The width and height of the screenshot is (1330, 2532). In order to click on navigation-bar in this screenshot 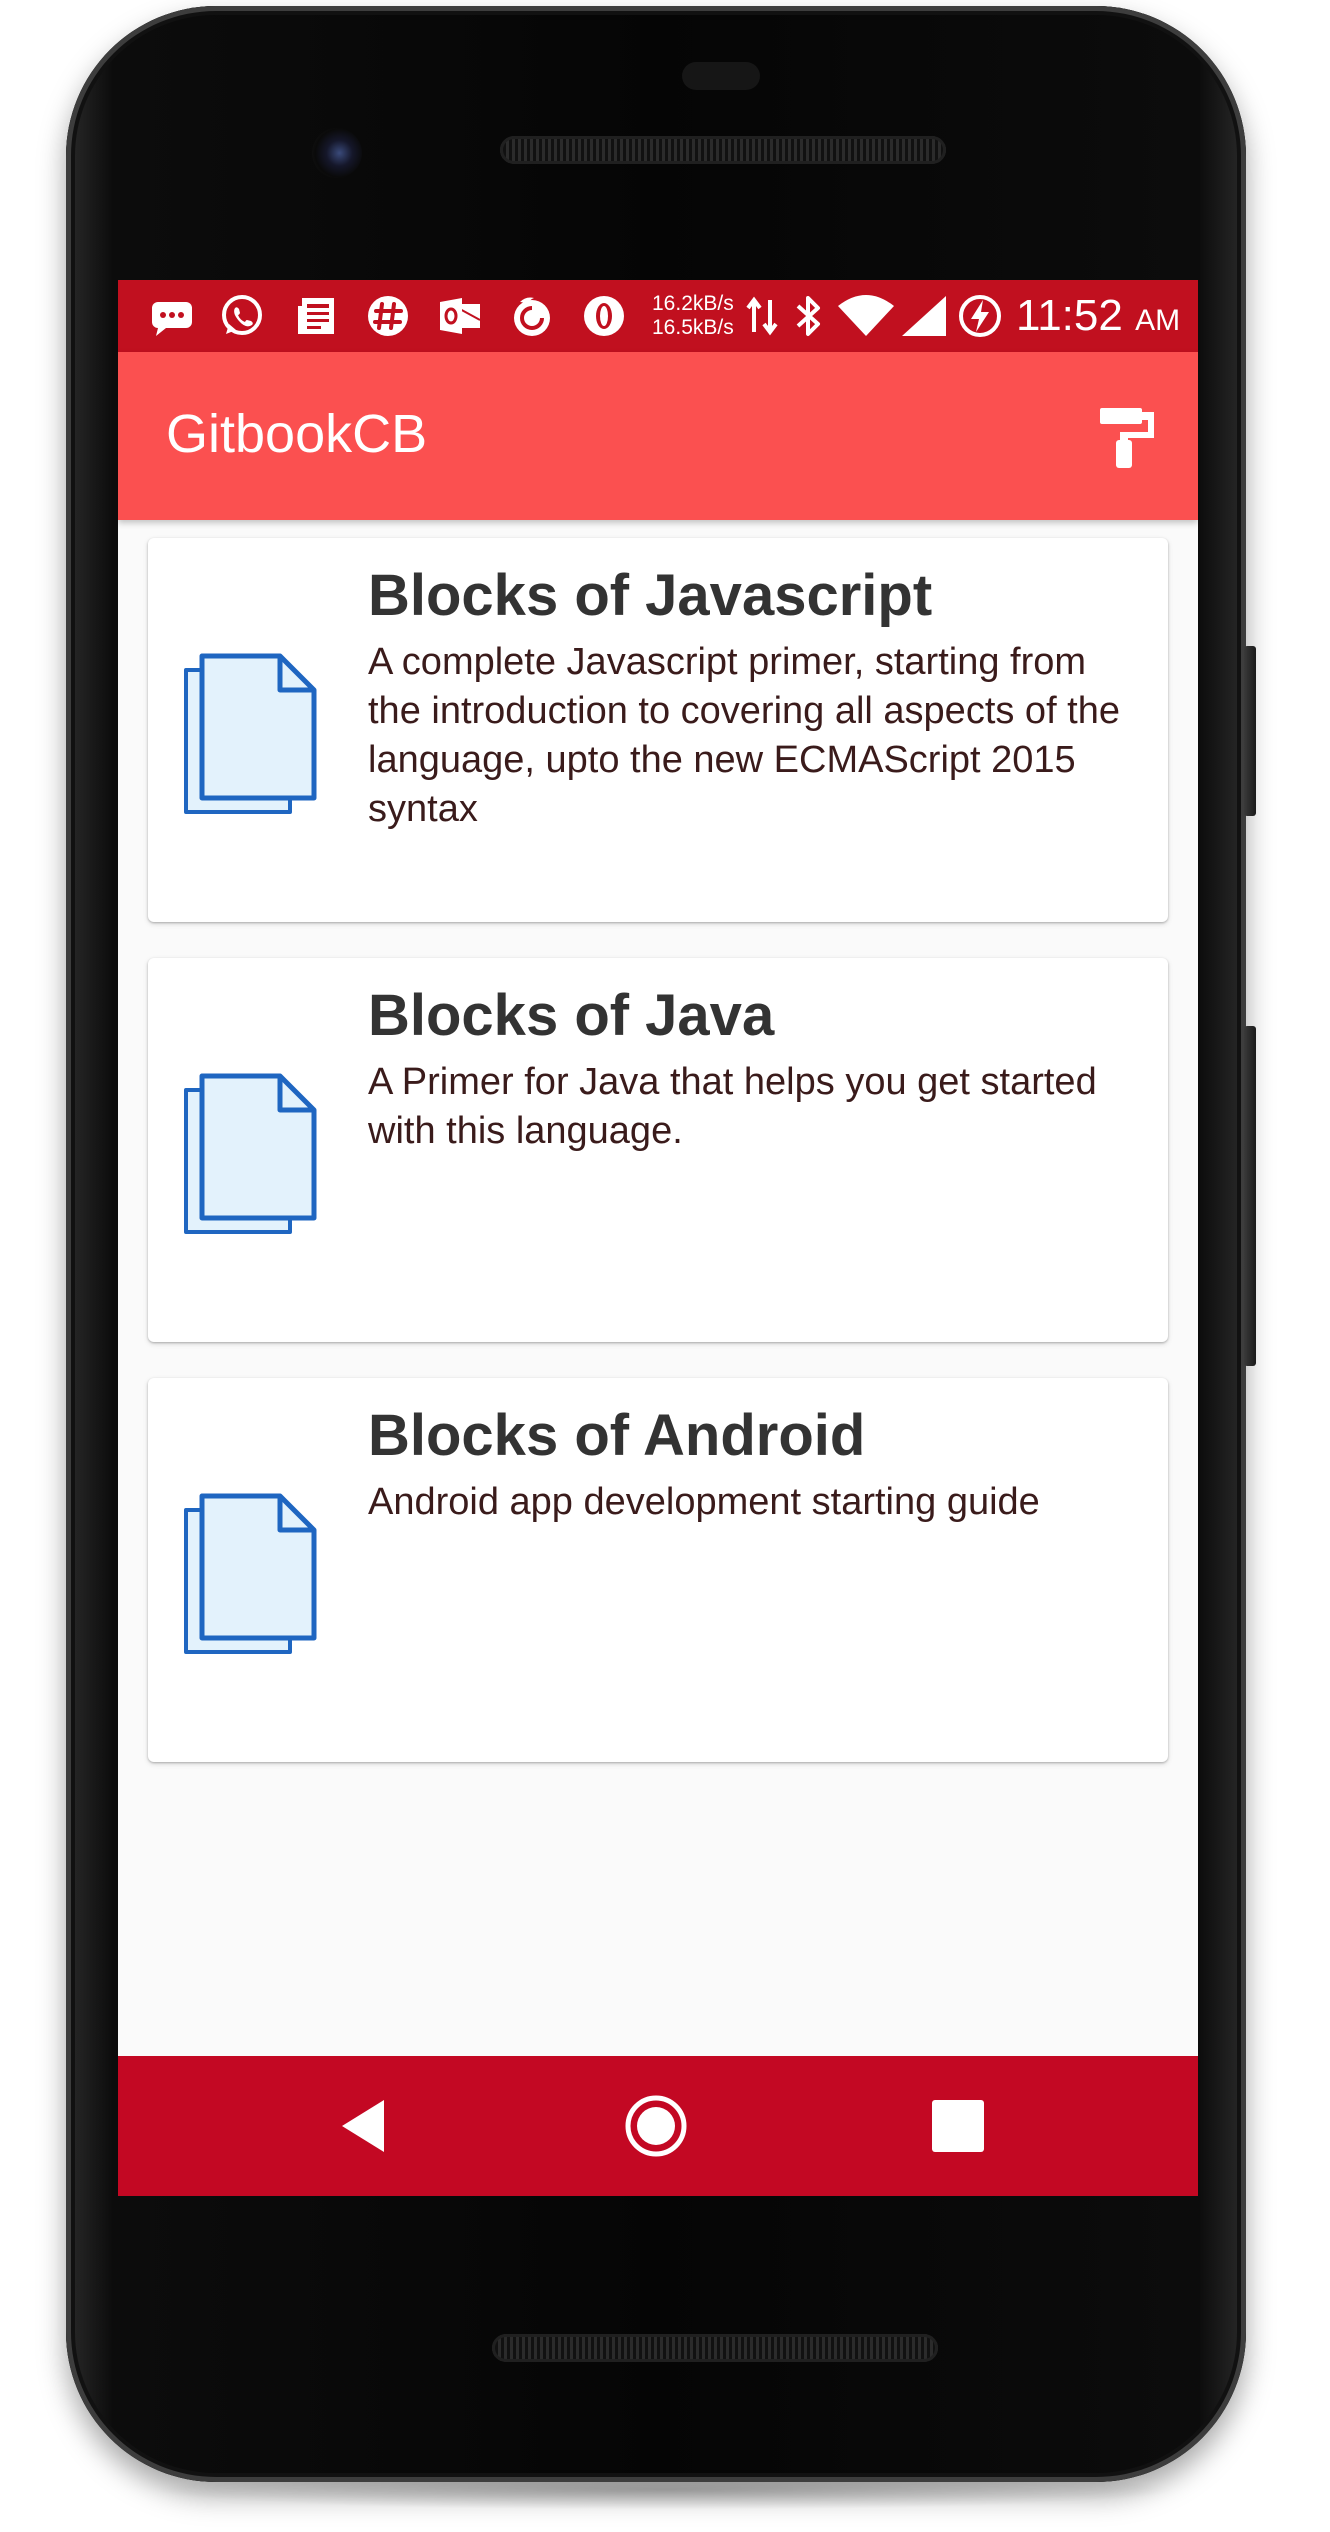, I will do `click(658, 2126)`.